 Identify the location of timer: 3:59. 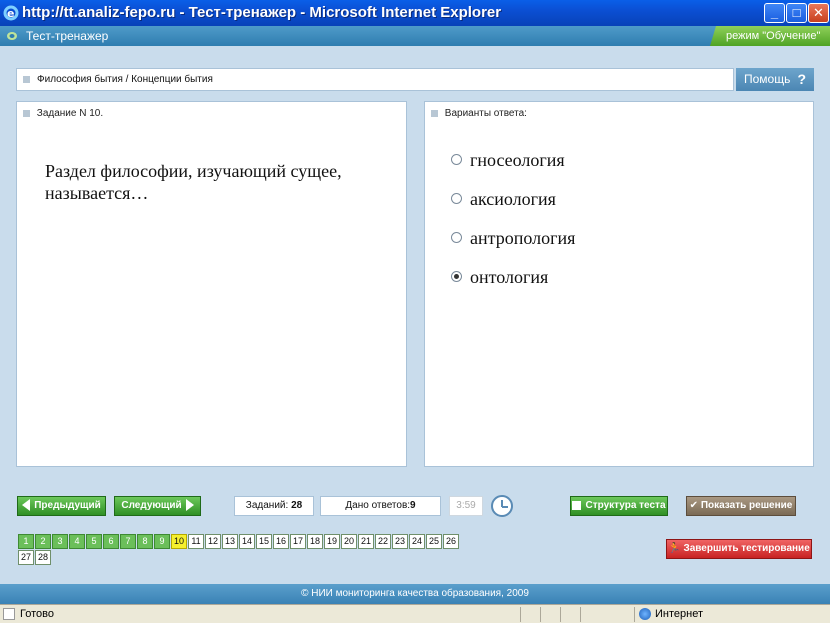
(466, 506).